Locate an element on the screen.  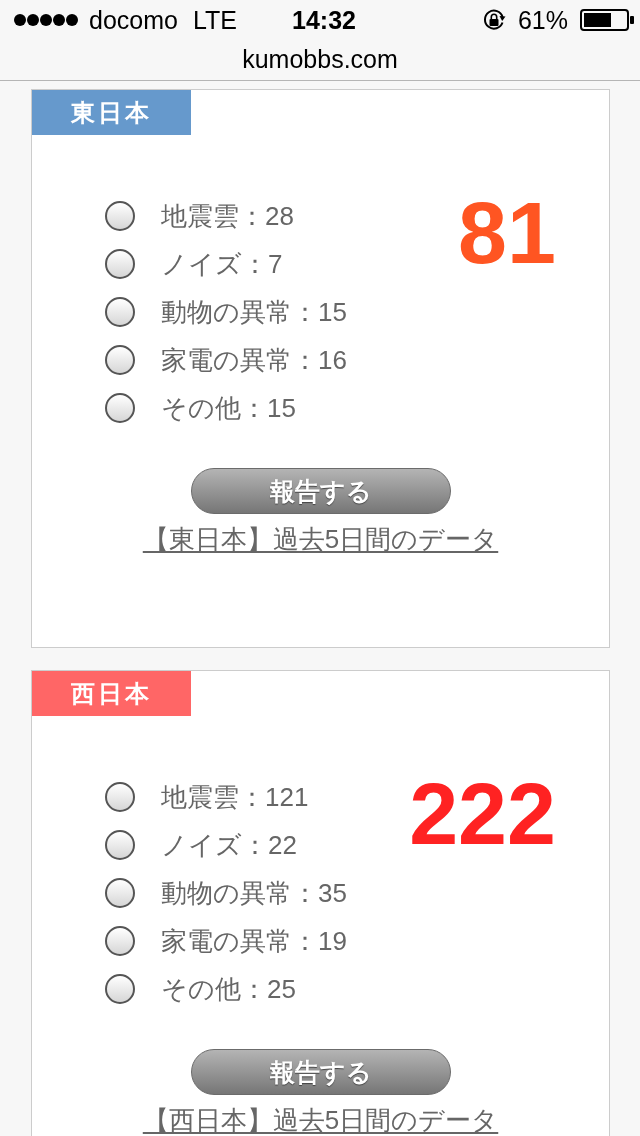
option-label: 家電の異常：19 is located at coordinates (254, 941).